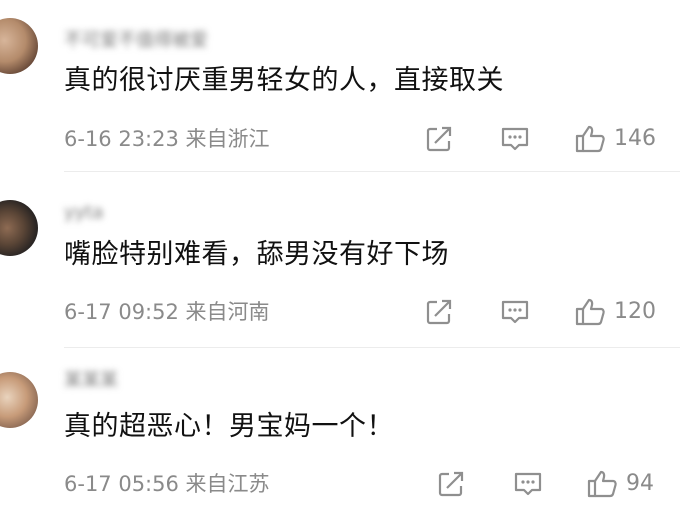  What do you see at coordinates (284, 80) in the screenshot?
I see `comment-text: 真的很讨厌重男轻女的人，直接取关` at bounding box center [284, 80].